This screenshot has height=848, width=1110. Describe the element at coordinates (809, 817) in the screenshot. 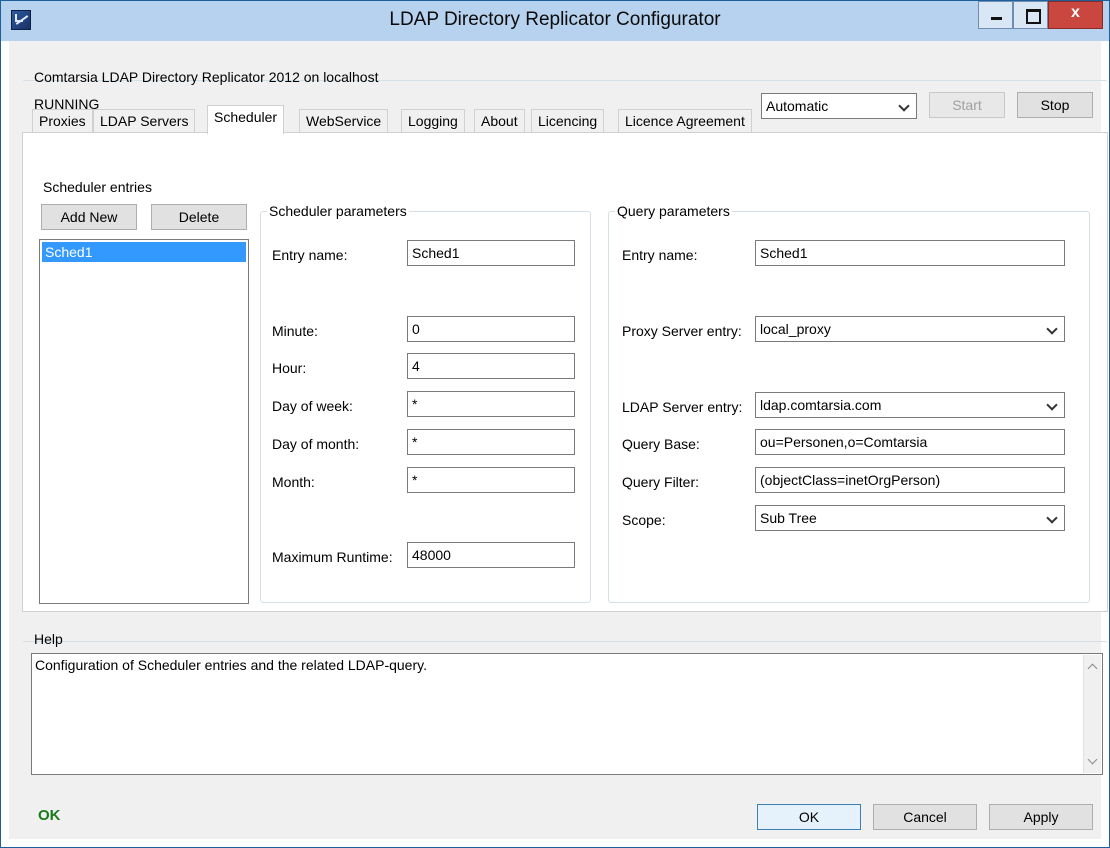

I see `ok-button: OK` at that location.